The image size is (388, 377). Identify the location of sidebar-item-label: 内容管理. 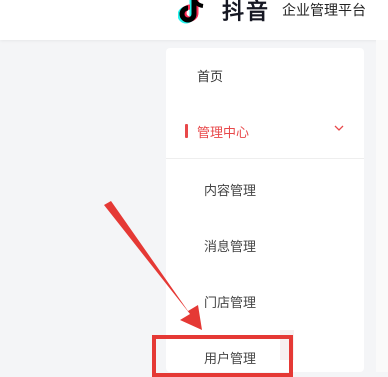
(230, 191).